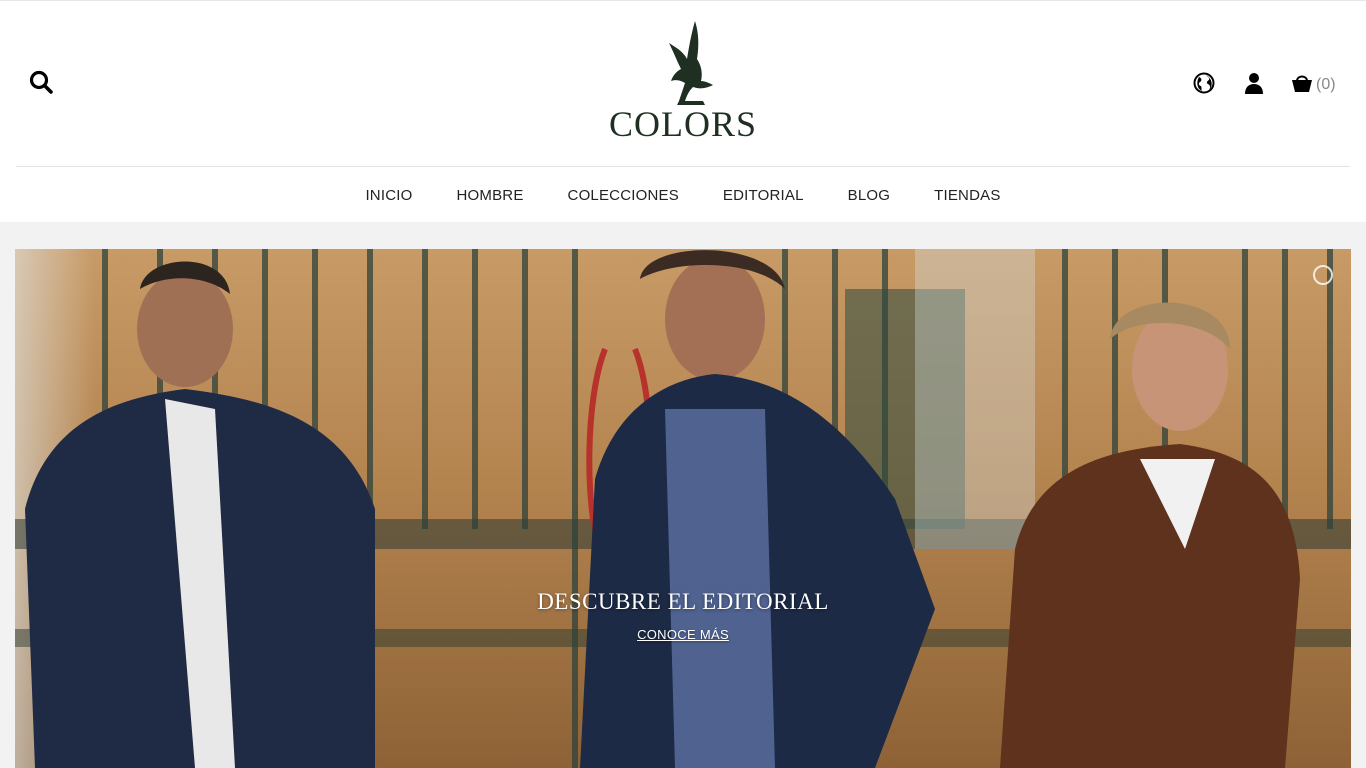 The width and height of the screenshot is (1366, 768). What do you see at coordinates (388, 195) in the screenshot?
I see `nav-item-inicio: INICIO` at bounding box center [388, 195].